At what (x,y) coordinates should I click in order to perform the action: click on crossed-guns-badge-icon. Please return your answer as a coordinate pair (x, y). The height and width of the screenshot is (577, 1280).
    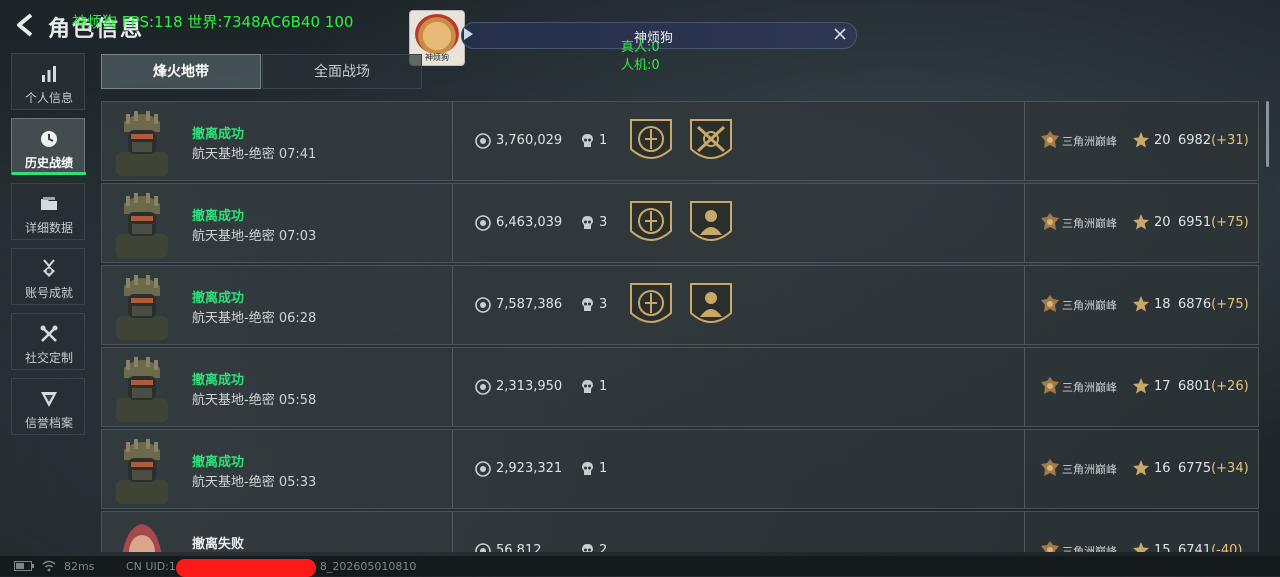
    Looking at the image, I should click on (711, 142).